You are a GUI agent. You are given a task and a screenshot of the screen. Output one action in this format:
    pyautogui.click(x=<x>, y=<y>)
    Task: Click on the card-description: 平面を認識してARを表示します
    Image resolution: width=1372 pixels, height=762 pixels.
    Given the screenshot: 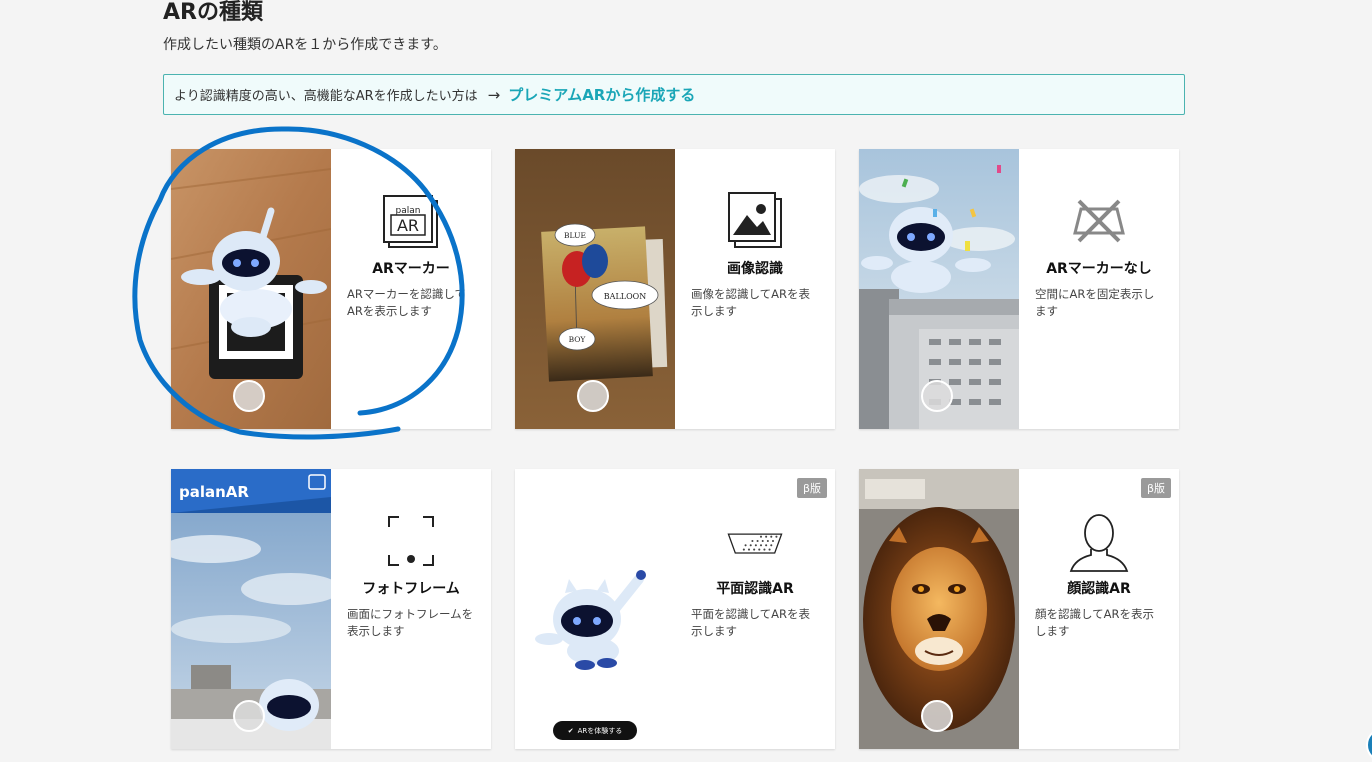 What is the action you would take?
    pyautogui.click(x=751, y=622)
    